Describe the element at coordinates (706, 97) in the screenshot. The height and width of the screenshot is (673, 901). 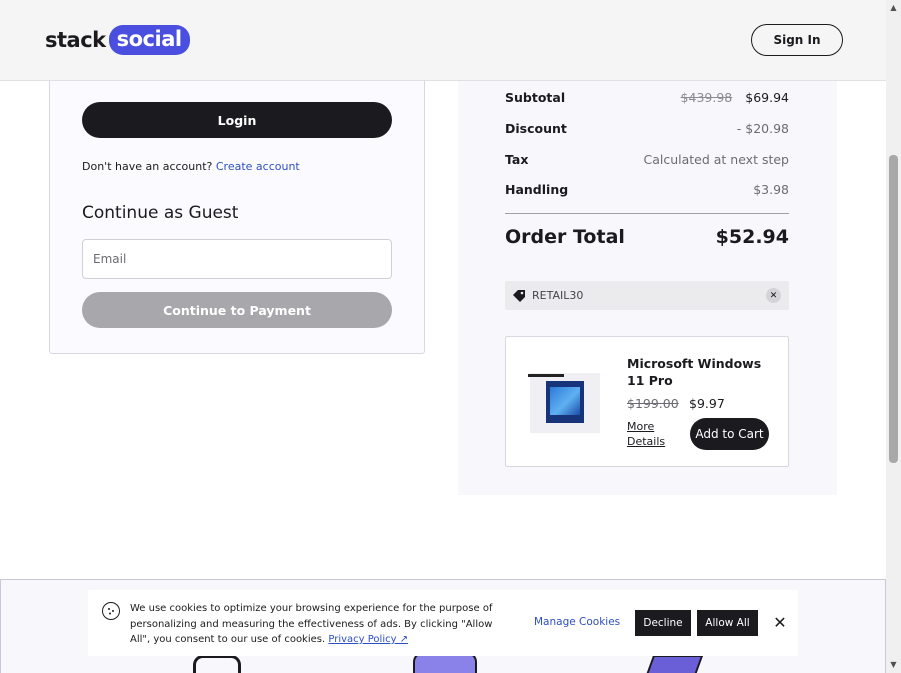
I see `subtotal-old-value: $439.98` at that location.